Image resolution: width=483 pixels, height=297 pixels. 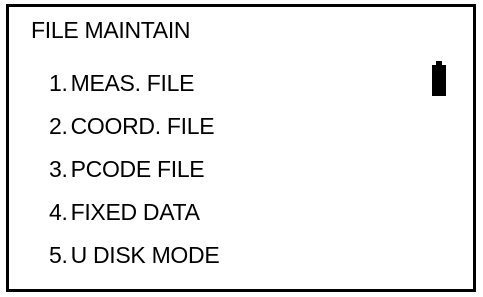 I want to click on menu-item-label: FIXED DATA, so click(x=135, y=212).